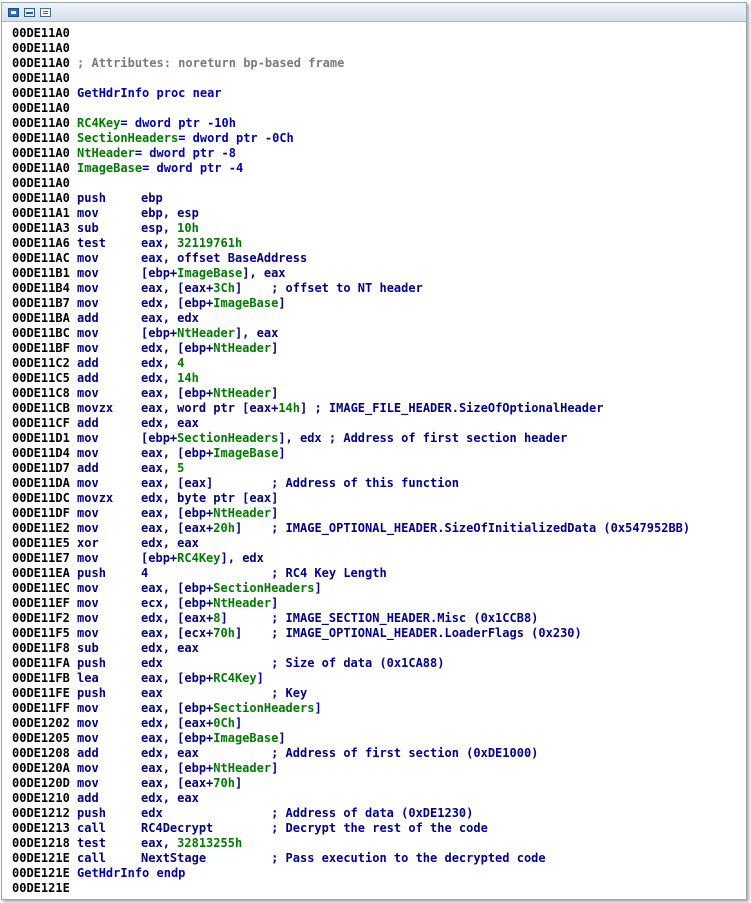  What do you see at coordinates (351, 558) in the screenshot?
I see `listing-line: 00DE11E7 mov [ebp+RC4Key], edx` at bounding box center [351, 558].